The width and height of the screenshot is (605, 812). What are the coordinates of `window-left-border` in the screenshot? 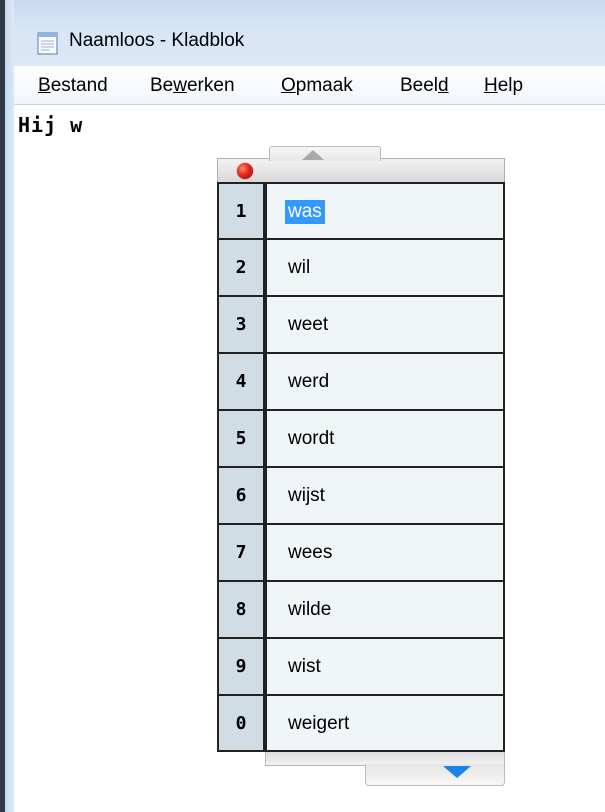 It's located at (7, 406).